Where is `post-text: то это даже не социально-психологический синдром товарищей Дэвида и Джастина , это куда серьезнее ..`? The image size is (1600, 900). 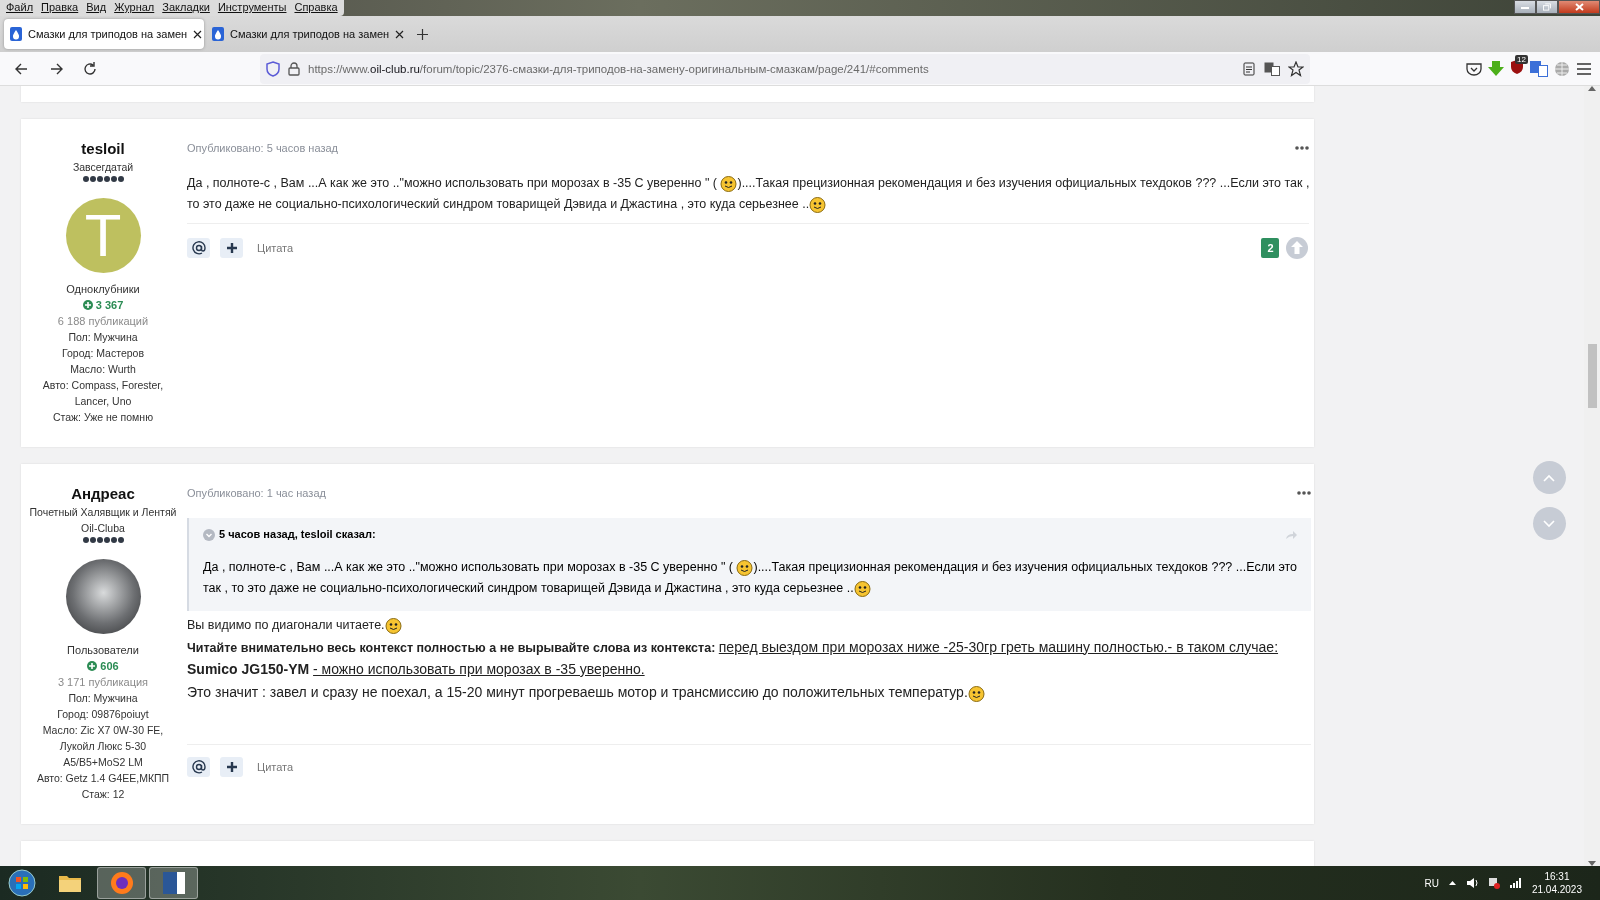
post-text: то это даже не социально-психологический синдром товарищей Дэвида и Джастина , это куда серьезнее .. is located at coordinates (498, 204).